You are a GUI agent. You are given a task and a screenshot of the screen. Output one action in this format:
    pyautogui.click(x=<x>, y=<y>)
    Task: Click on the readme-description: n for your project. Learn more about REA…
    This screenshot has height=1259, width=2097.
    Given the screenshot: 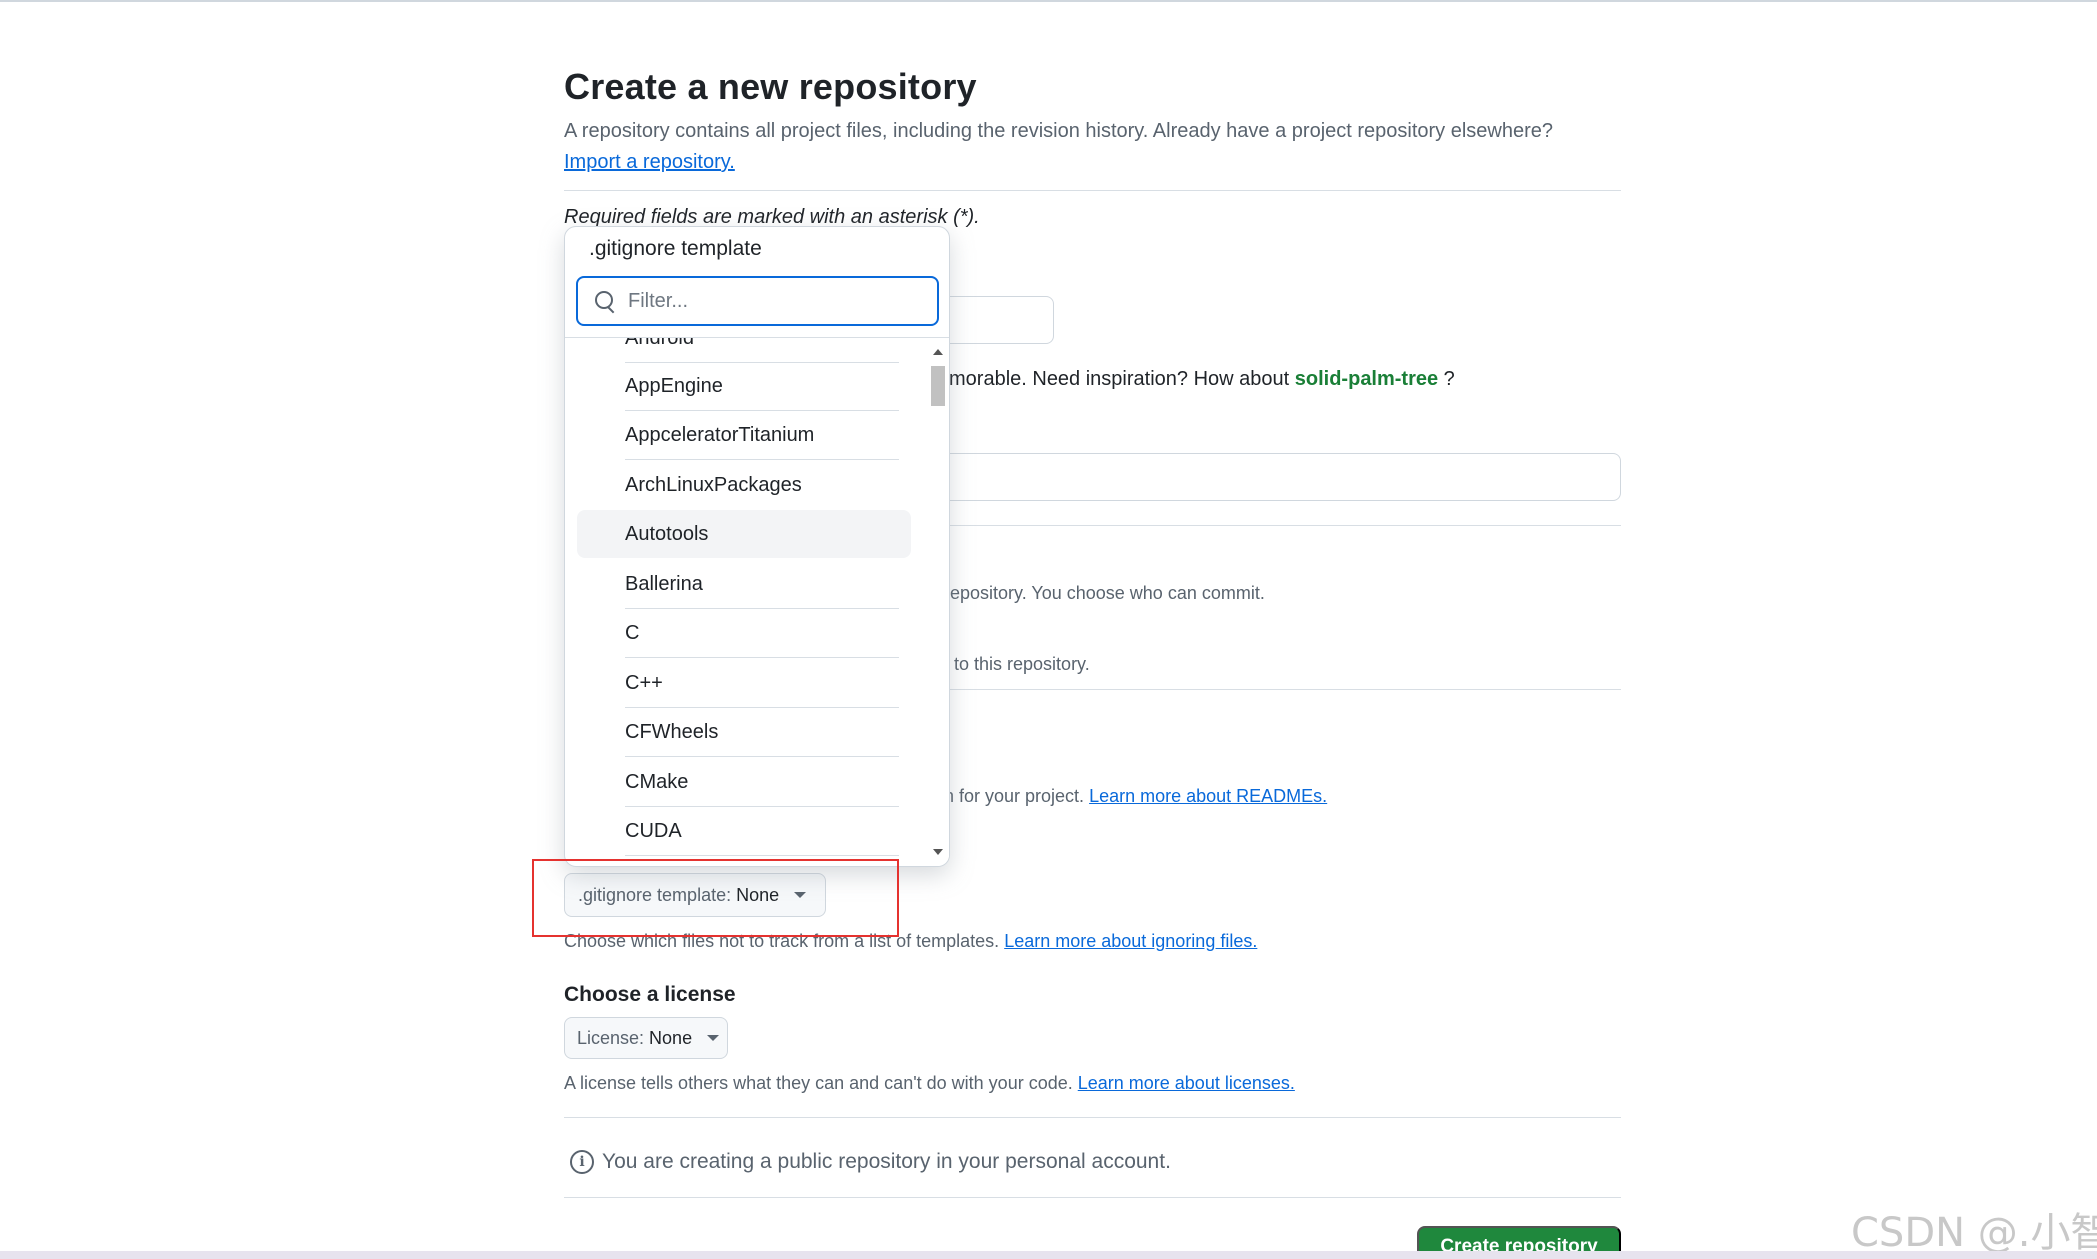 What is the action you would take?
    pyautogui.click(x=1135, y=796)
    